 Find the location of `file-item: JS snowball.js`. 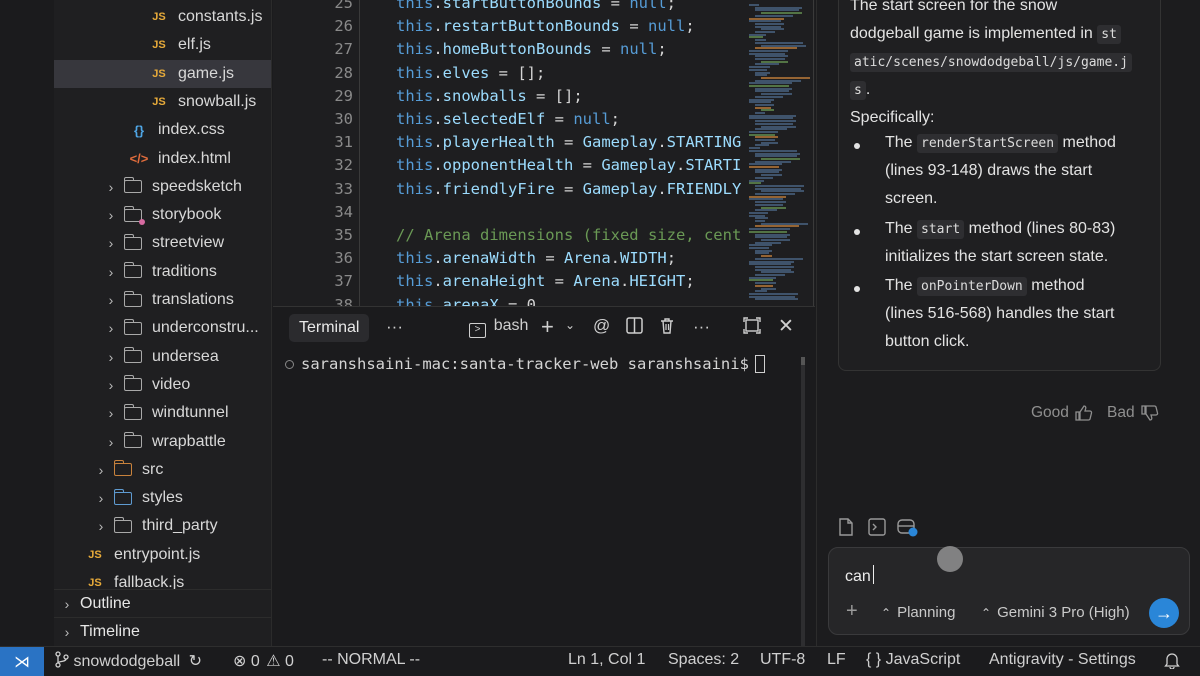

file-item: JS snowball.js is located at coordinates (162, 102).